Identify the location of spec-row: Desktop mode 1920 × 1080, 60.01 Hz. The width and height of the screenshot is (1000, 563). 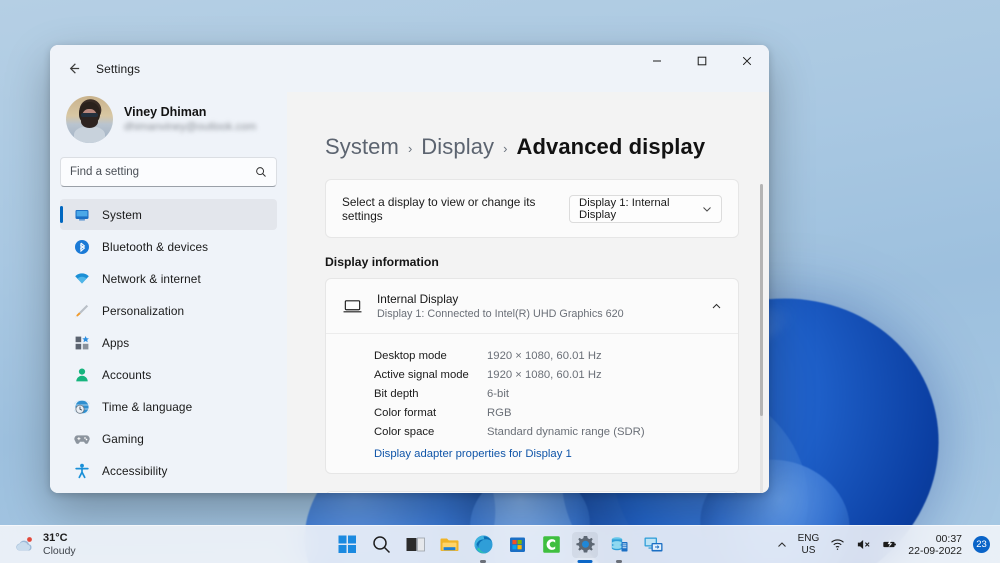
(548, 355).